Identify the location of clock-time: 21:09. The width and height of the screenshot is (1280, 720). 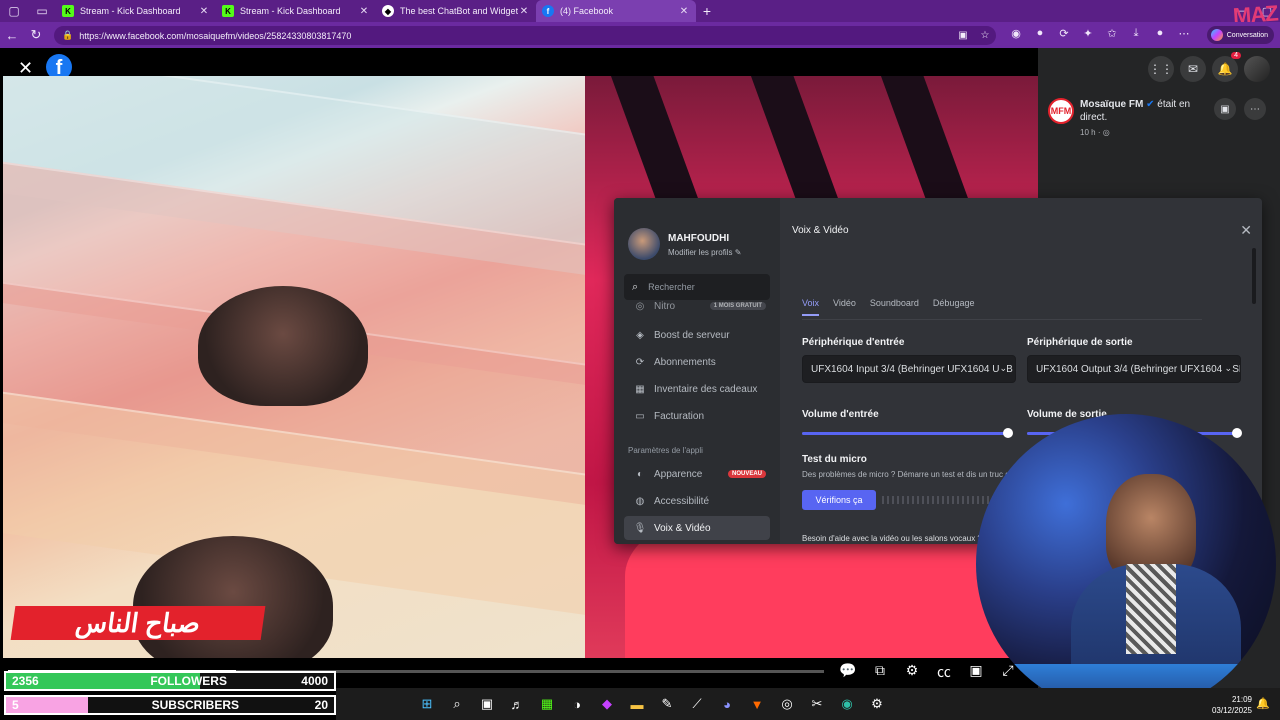
(1241, 699).